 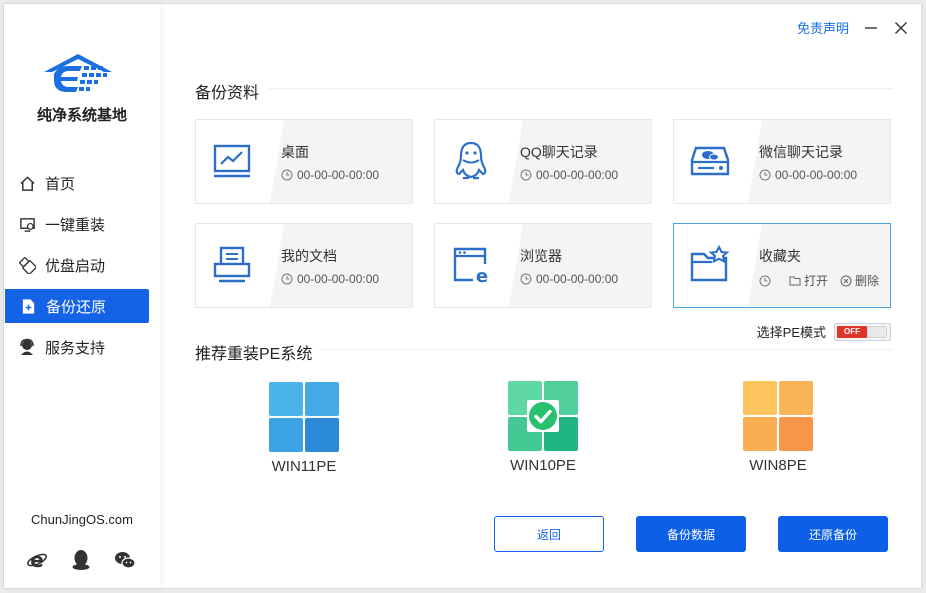 I want to click on sidebar-item-support: 服务支持, so click(x=82, y=347).